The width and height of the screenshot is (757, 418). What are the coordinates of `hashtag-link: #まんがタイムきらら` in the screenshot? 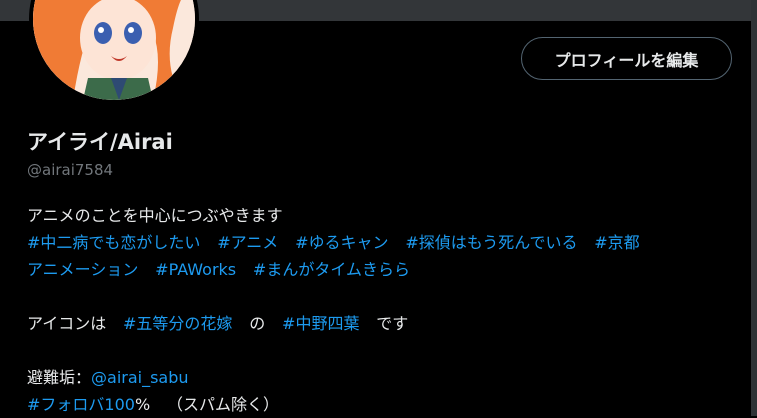 It's located at (331, 269).